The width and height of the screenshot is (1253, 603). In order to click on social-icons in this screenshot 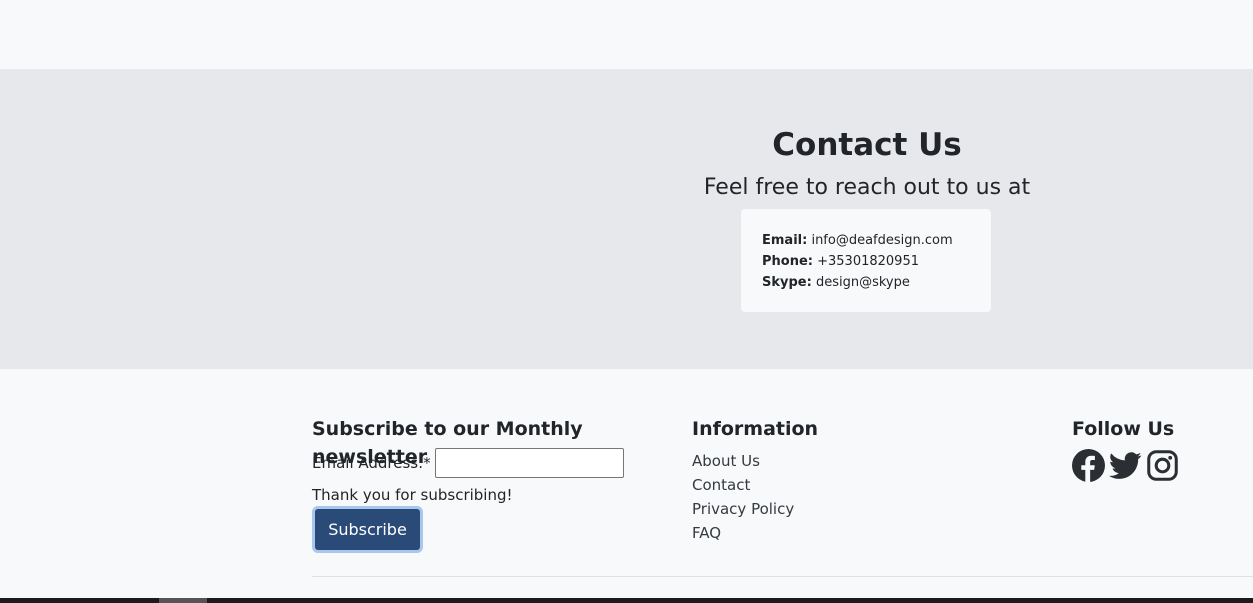, I will do `click(1125, 465)`.